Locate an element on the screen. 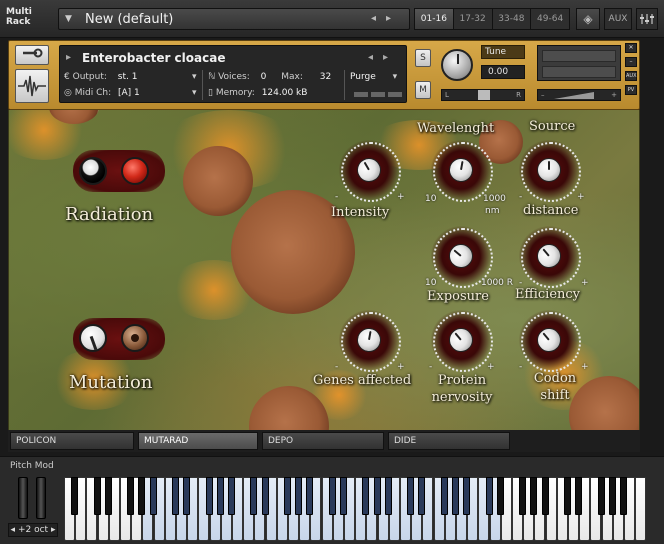  instrument-nav-arrows-icon: ◂▸ is located at coordinates (383, 57).